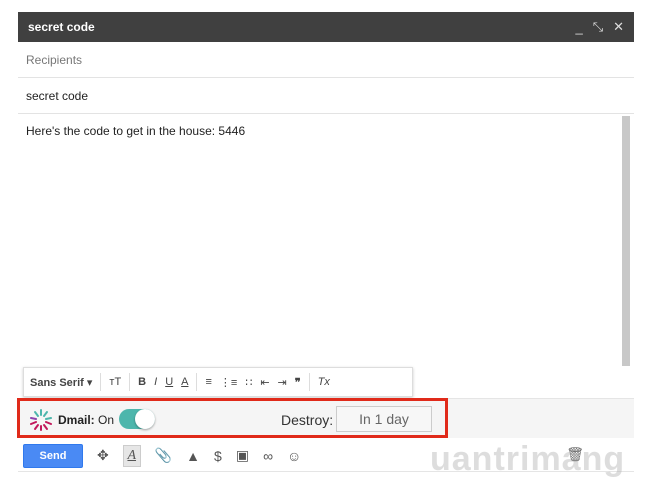 This screenshot has width=650, height=488. What do you see at coordinates (142, 382) in the screenshot?
I see `bold-icon: B` at bounding box center [142, 382].